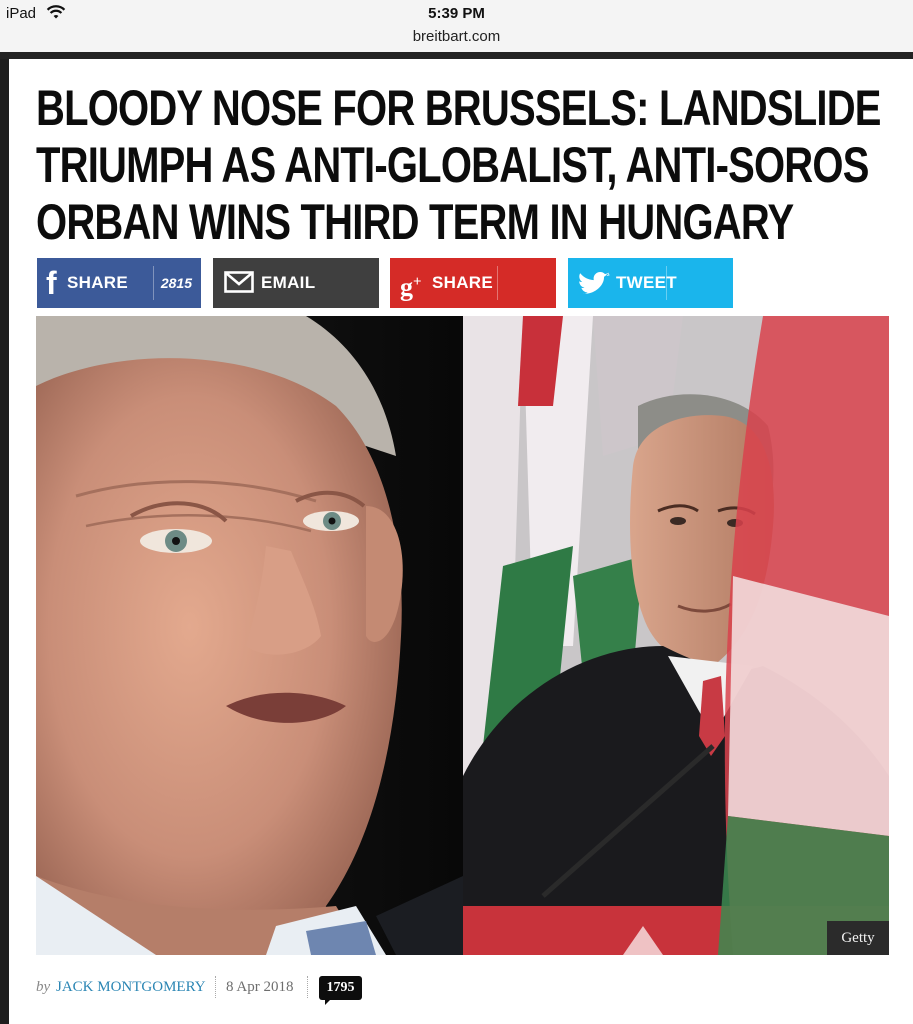 The width and height of the screenshot is (913, 1024). What do you see at coordinates (452, 165) in the screenshot?
I see `headline-line-2: TRIUMPH AS ANTI-GLOBALIST, ANTI-SOROS` at bounding box center [452, 165].